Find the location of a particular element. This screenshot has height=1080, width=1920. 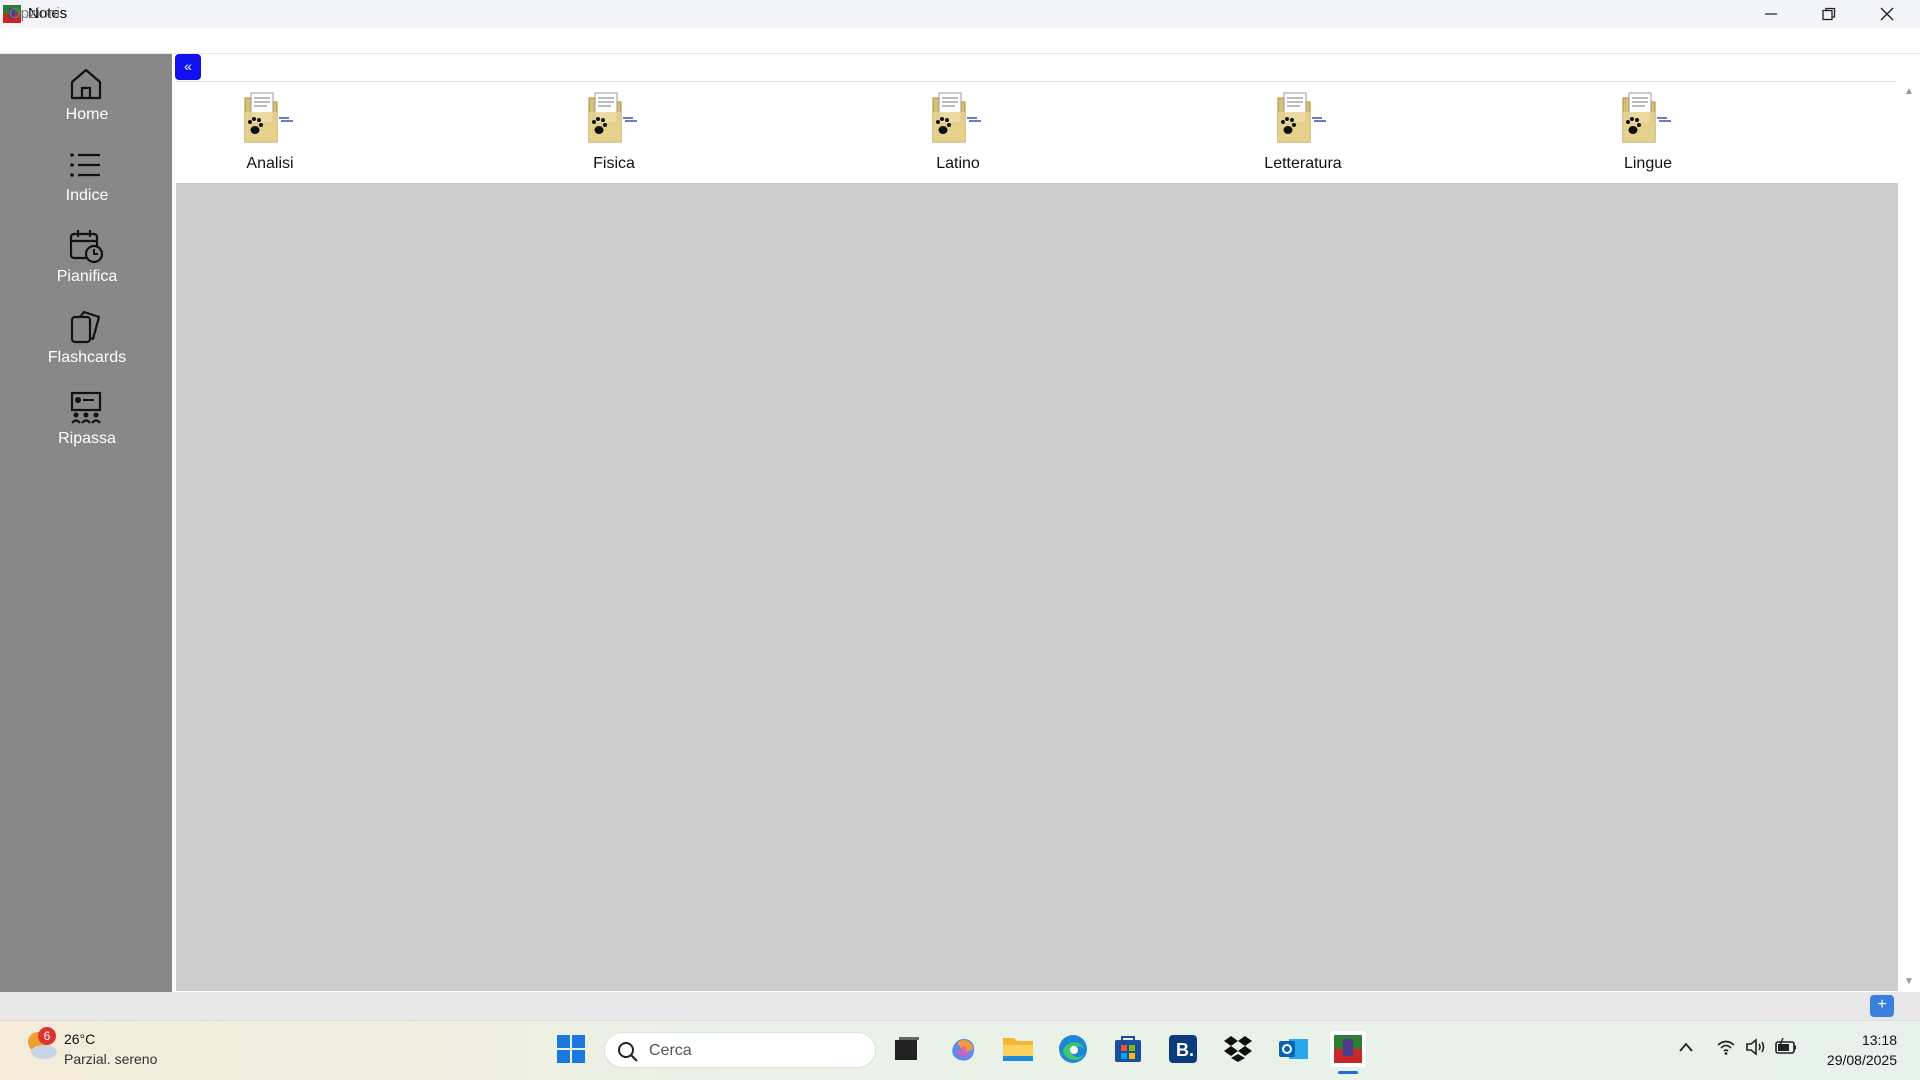

folder-latino: Latino is located at coordinates (958, 135).